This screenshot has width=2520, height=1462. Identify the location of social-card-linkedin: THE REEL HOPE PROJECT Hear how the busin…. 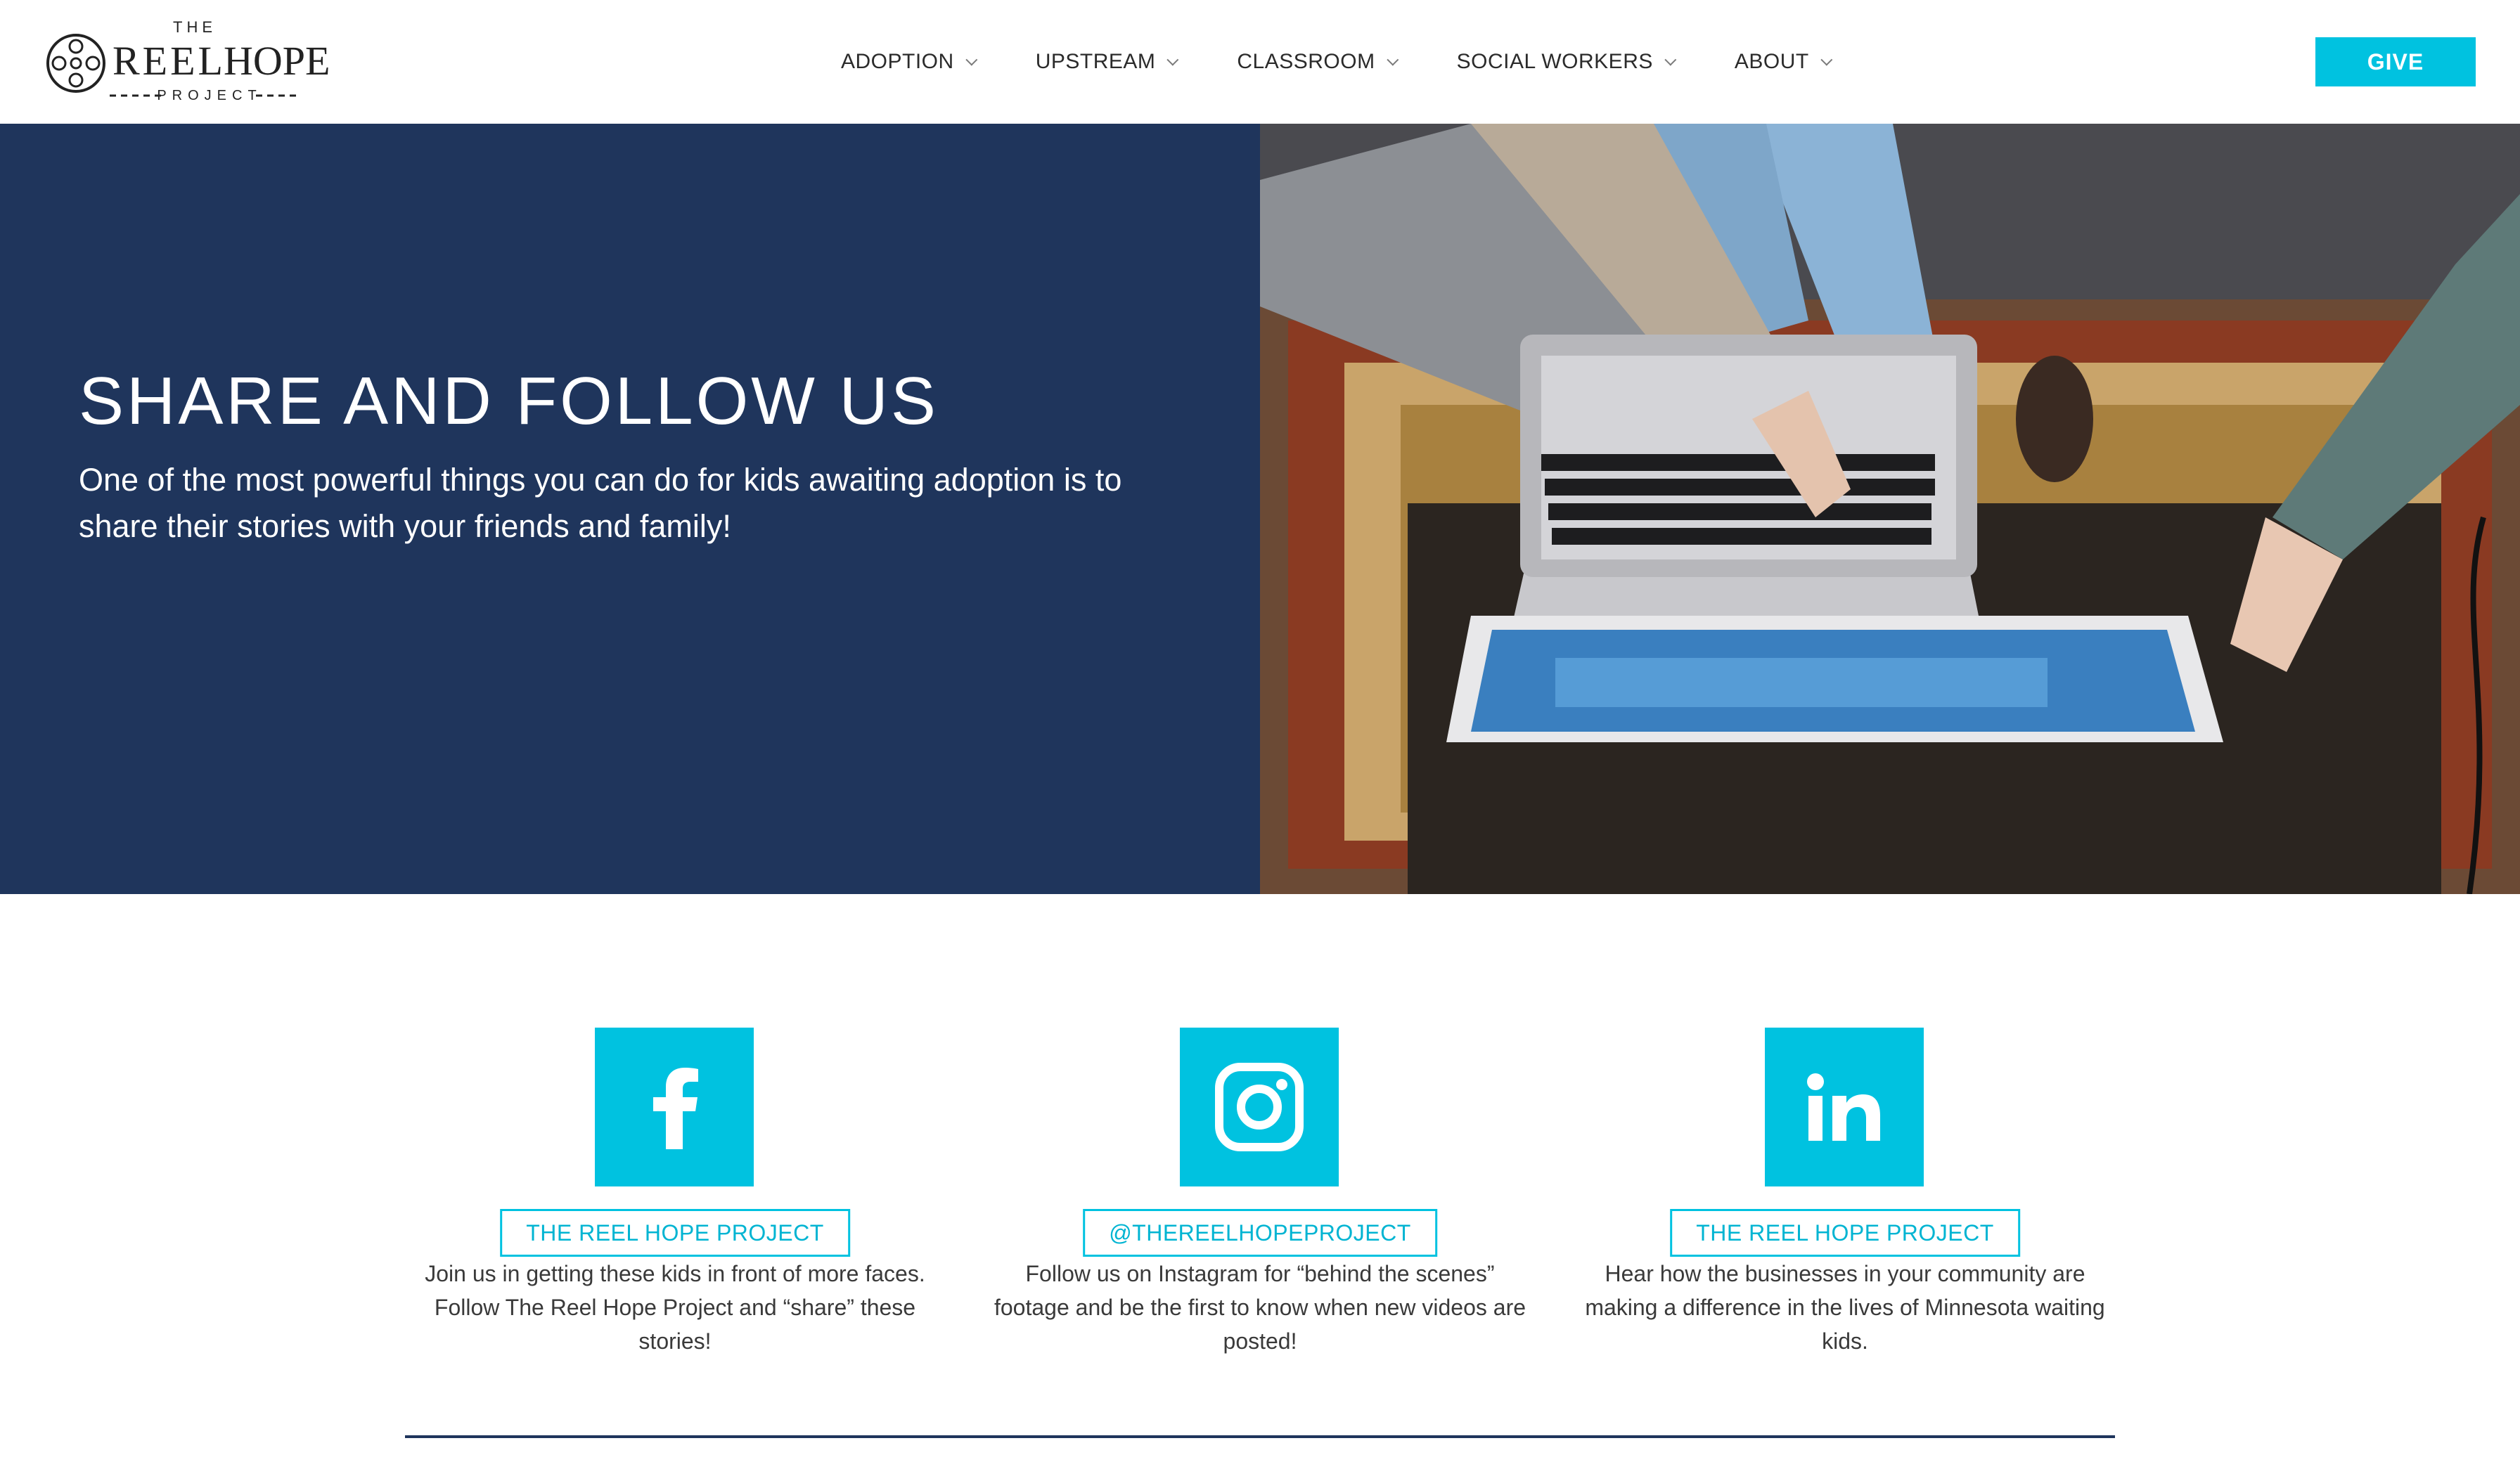
(1845, 1196).